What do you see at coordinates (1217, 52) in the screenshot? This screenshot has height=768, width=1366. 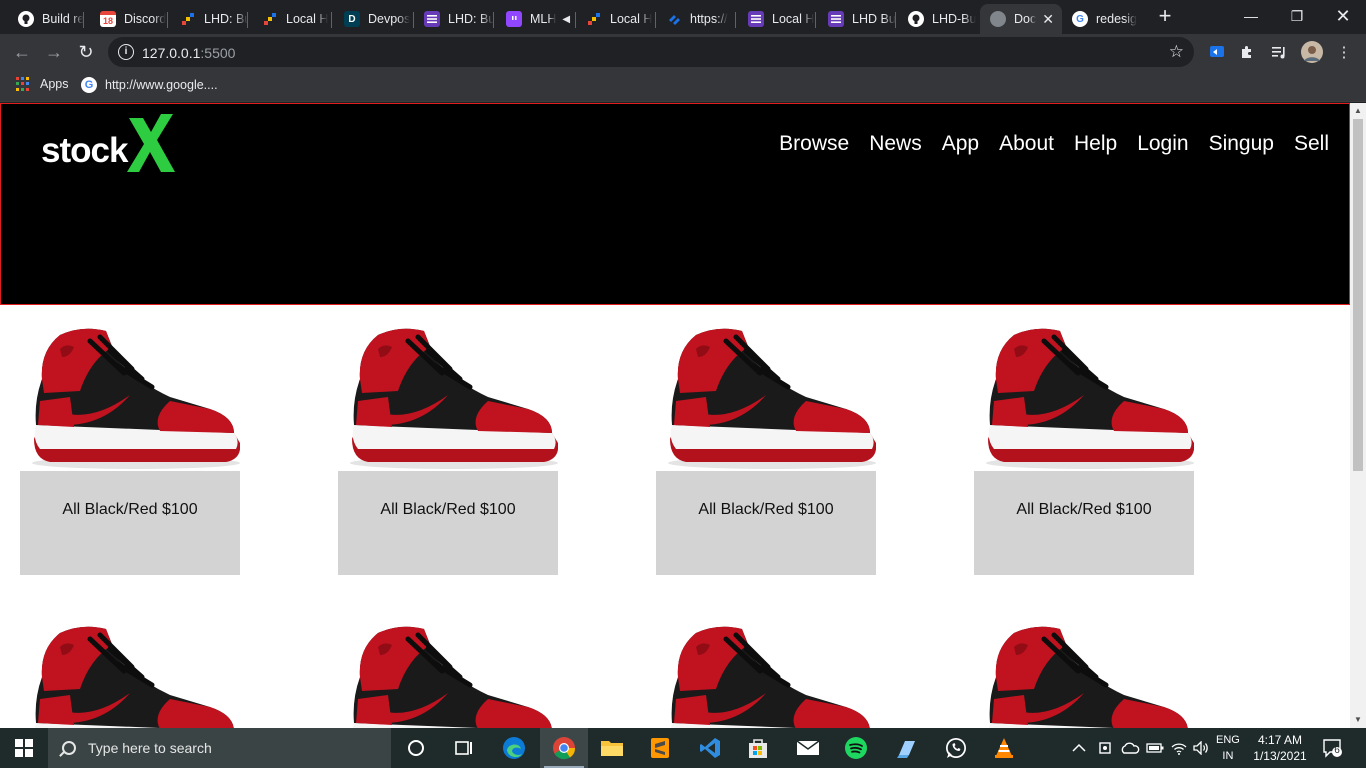 I see `extension-screencast-icon` at bounding box center [1217, 52].